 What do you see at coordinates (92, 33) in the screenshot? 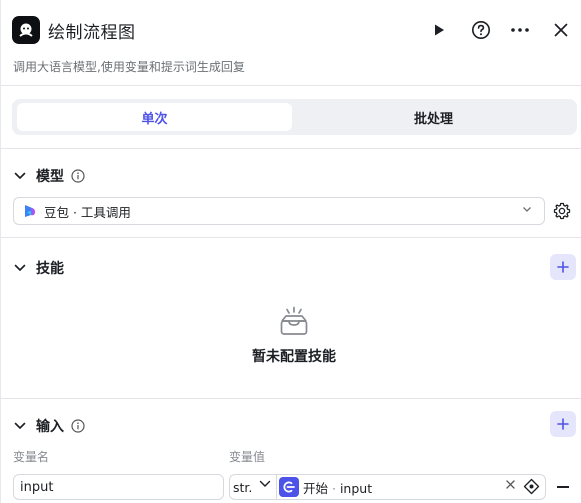
I see `page-title: 绘制流程图` at bounding box center [92, 33].